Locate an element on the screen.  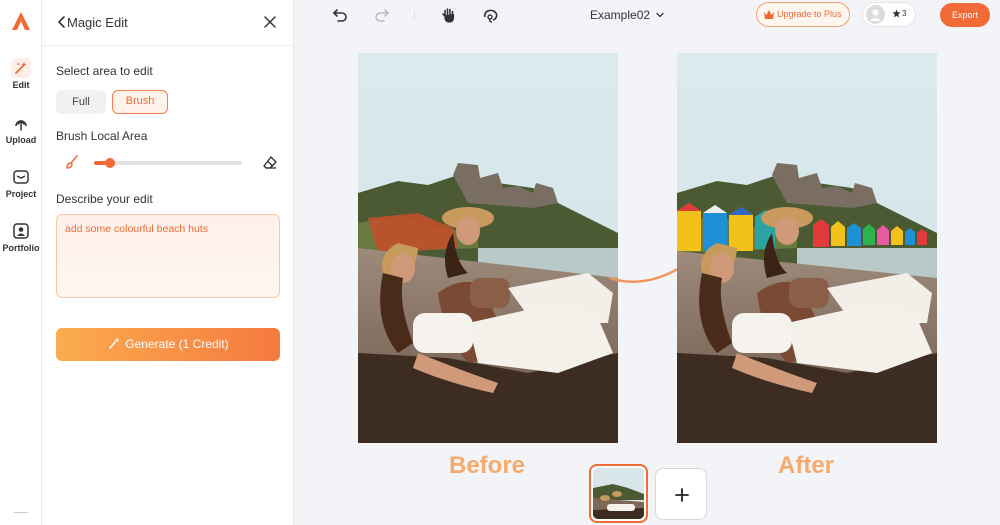
rail-item-project: Project is located at coordinates (21, 183).